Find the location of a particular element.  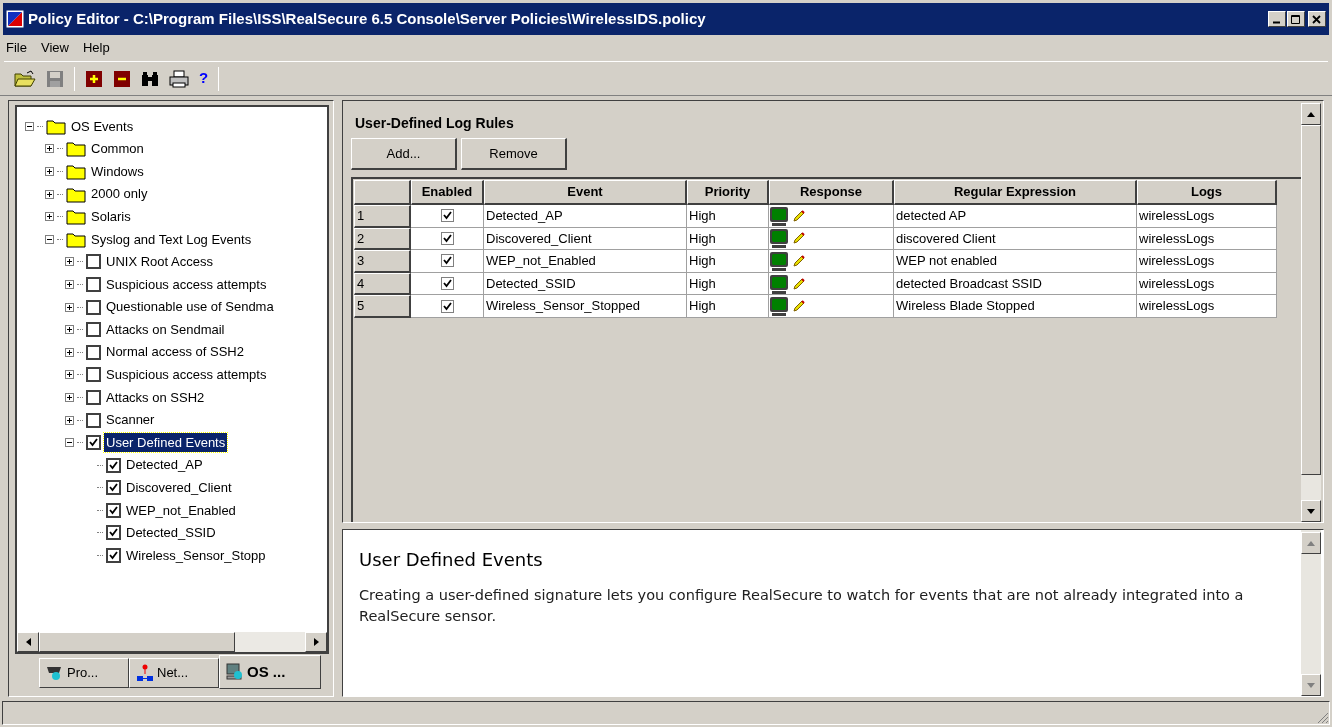

tree-item: UNIX Root Access is located at coordinates (159, 262).